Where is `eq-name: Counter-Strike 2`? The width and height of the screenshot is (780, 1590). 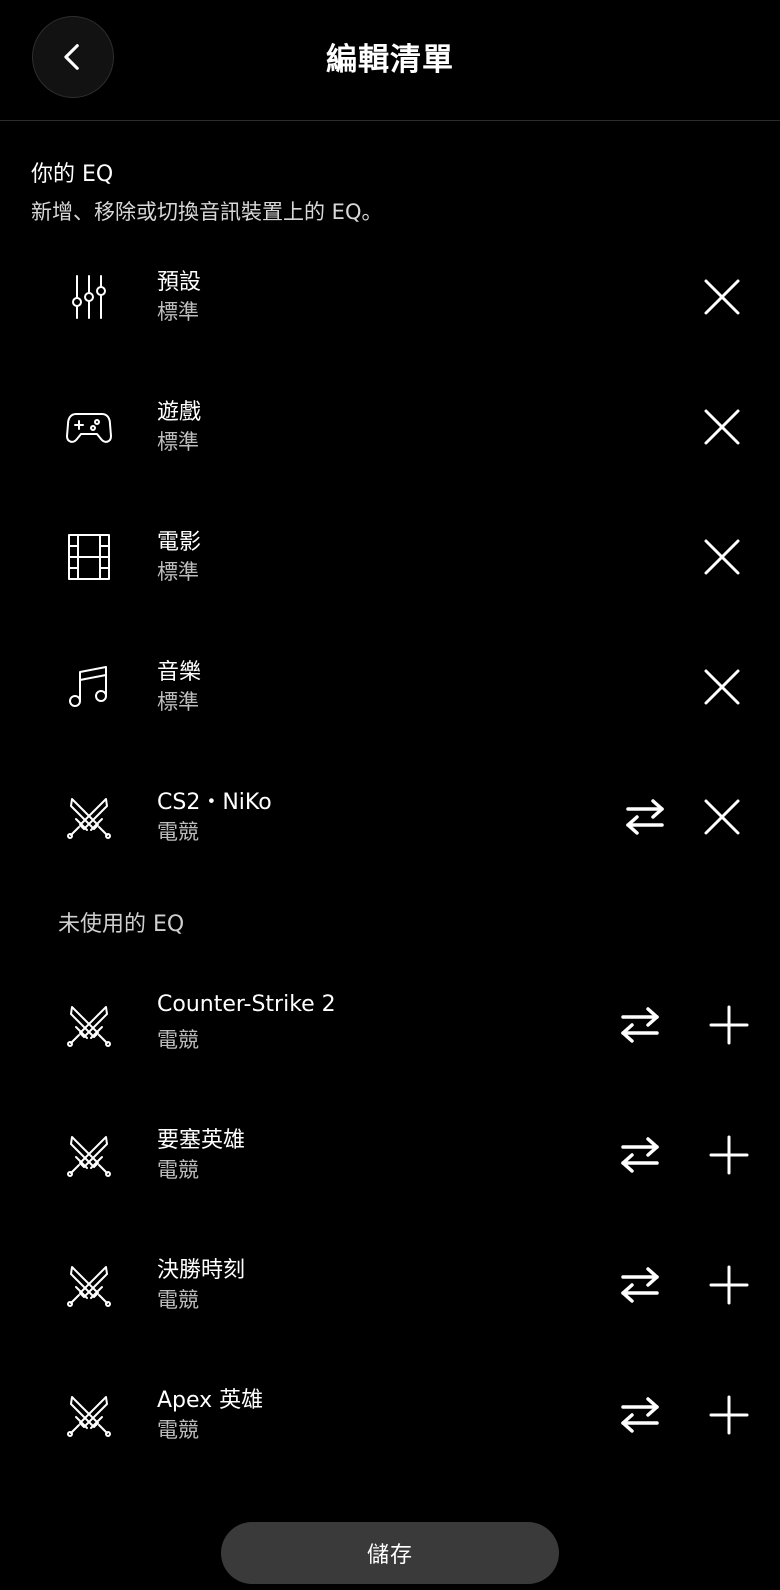 eq-name: Counter-Strike 2 is located at coordinates (246, 1004).